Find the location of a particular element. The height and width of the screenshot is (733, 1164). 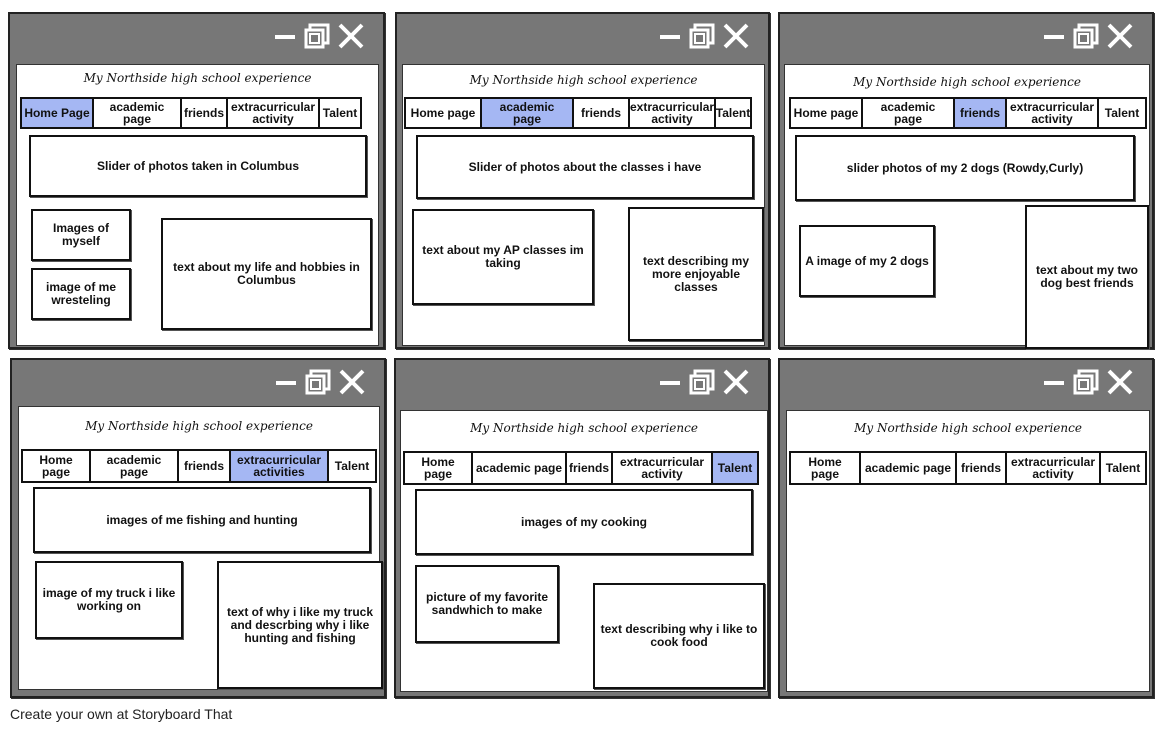

dogs-text-placeholder: text about my two dog best friends is located at coordinates (1087, 277).